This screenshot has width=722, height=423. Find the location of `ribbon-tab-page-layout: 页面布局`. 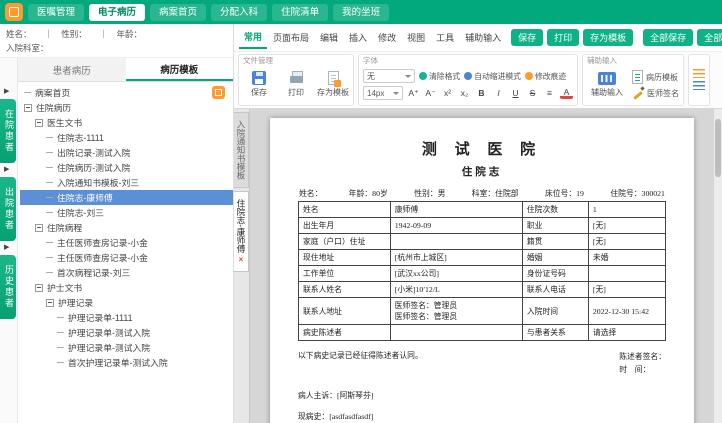

ribbon-tab-page-layout: 页面布局 is located at coordinates (291, 37).